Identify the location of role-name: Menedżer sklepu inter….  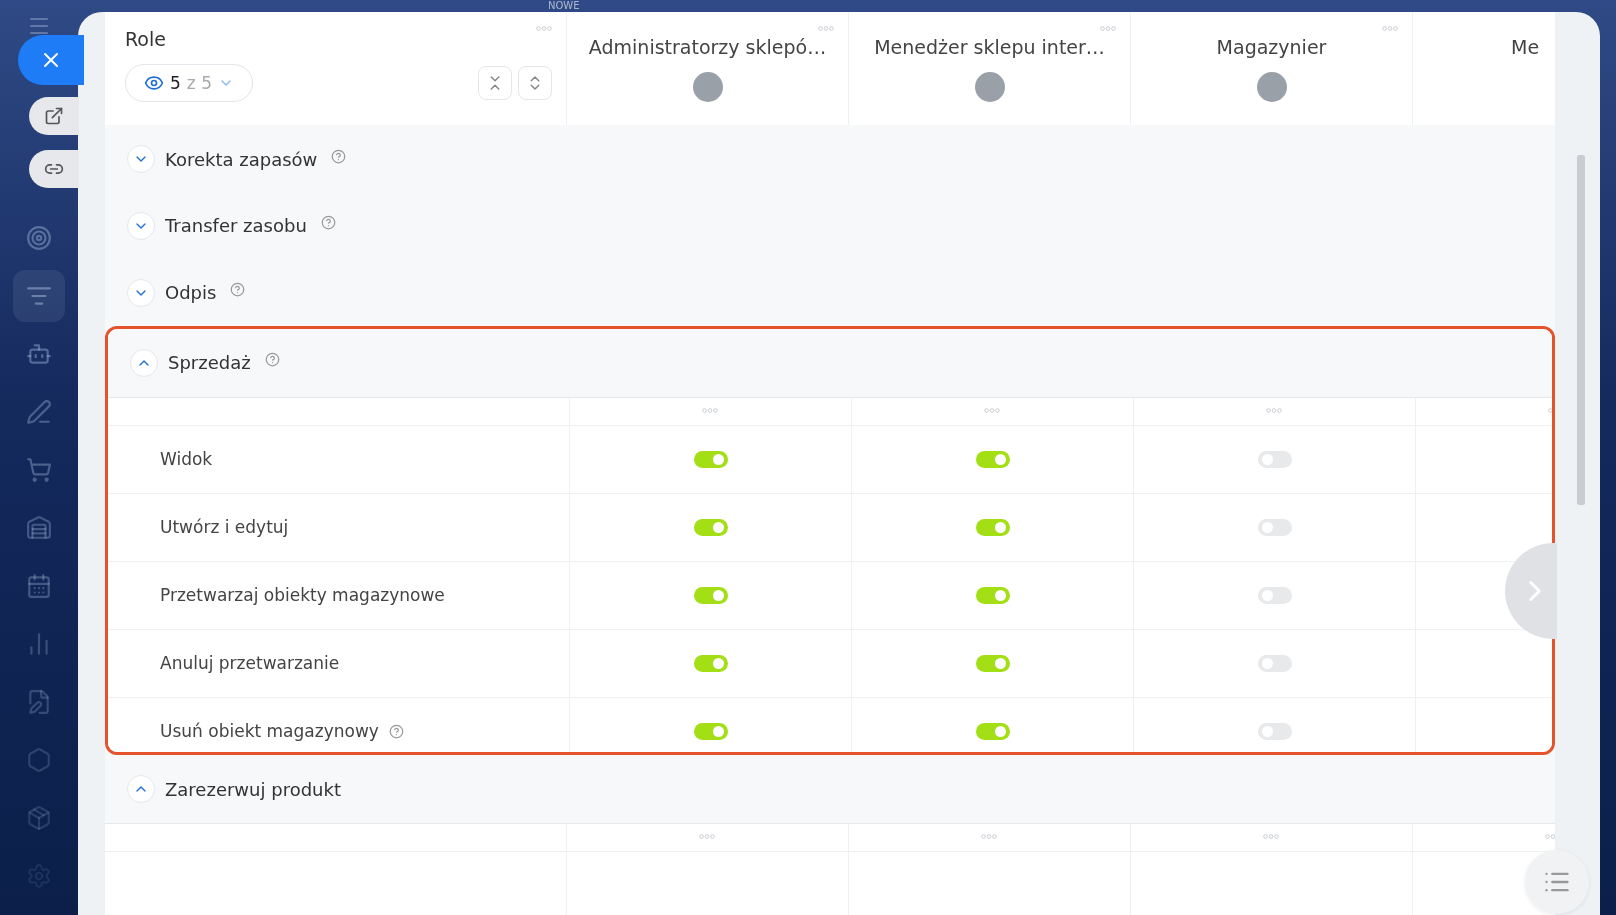
(989, 47).